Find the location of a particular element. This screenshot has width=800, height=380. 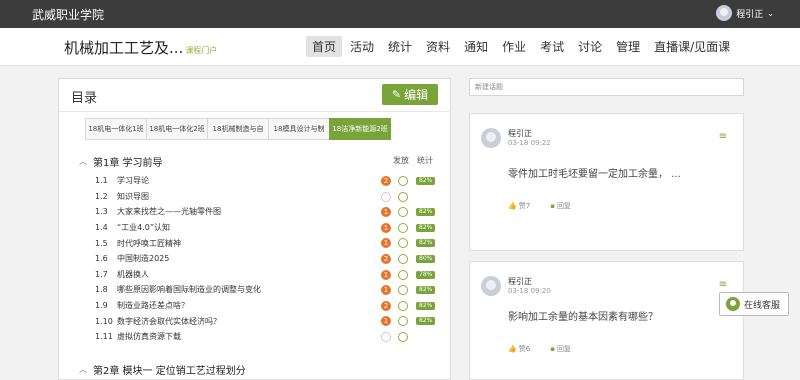

user-menu: 程引正 ⌄ is located at coordinates (745, 13).